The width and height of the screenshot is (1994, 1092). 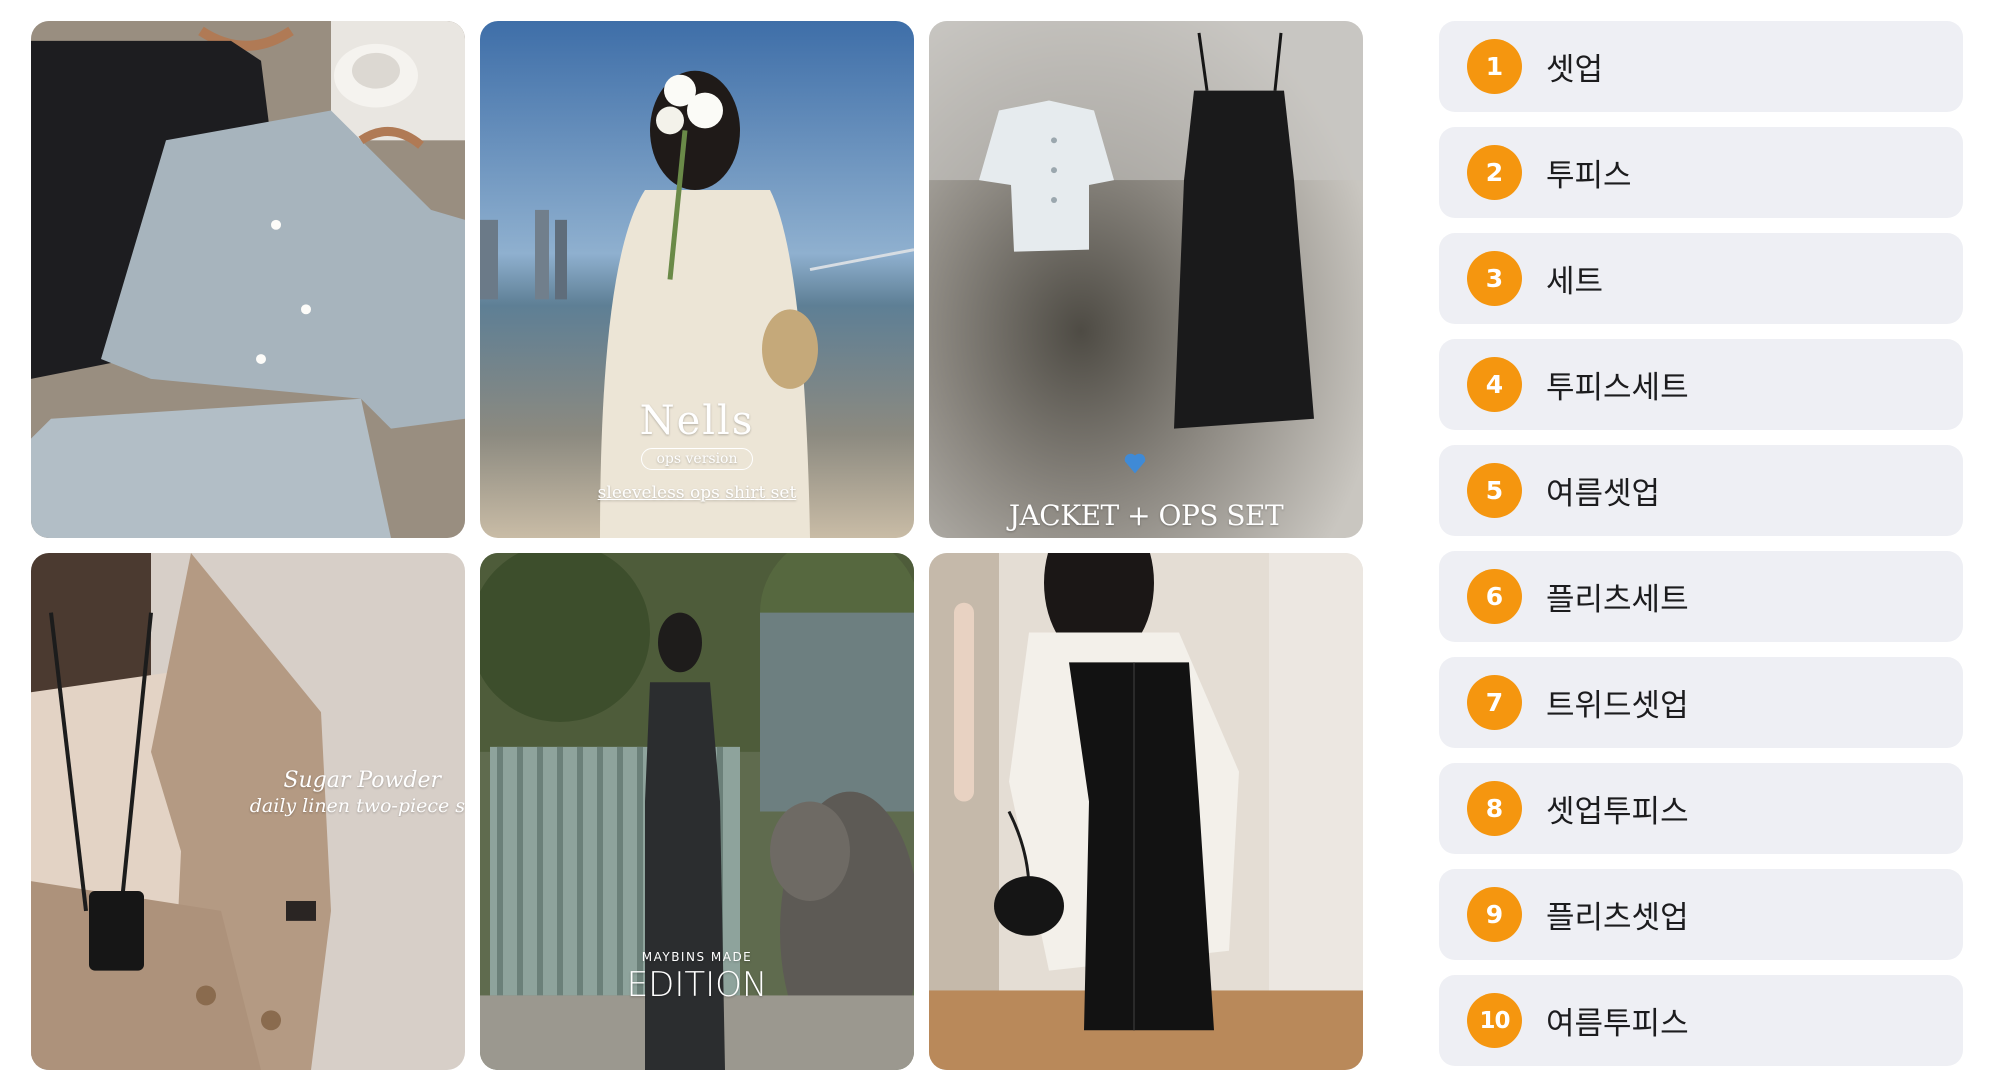 I want to click on keyword-item-8: 8 셋업투피스, so click(x=1701, y=808).